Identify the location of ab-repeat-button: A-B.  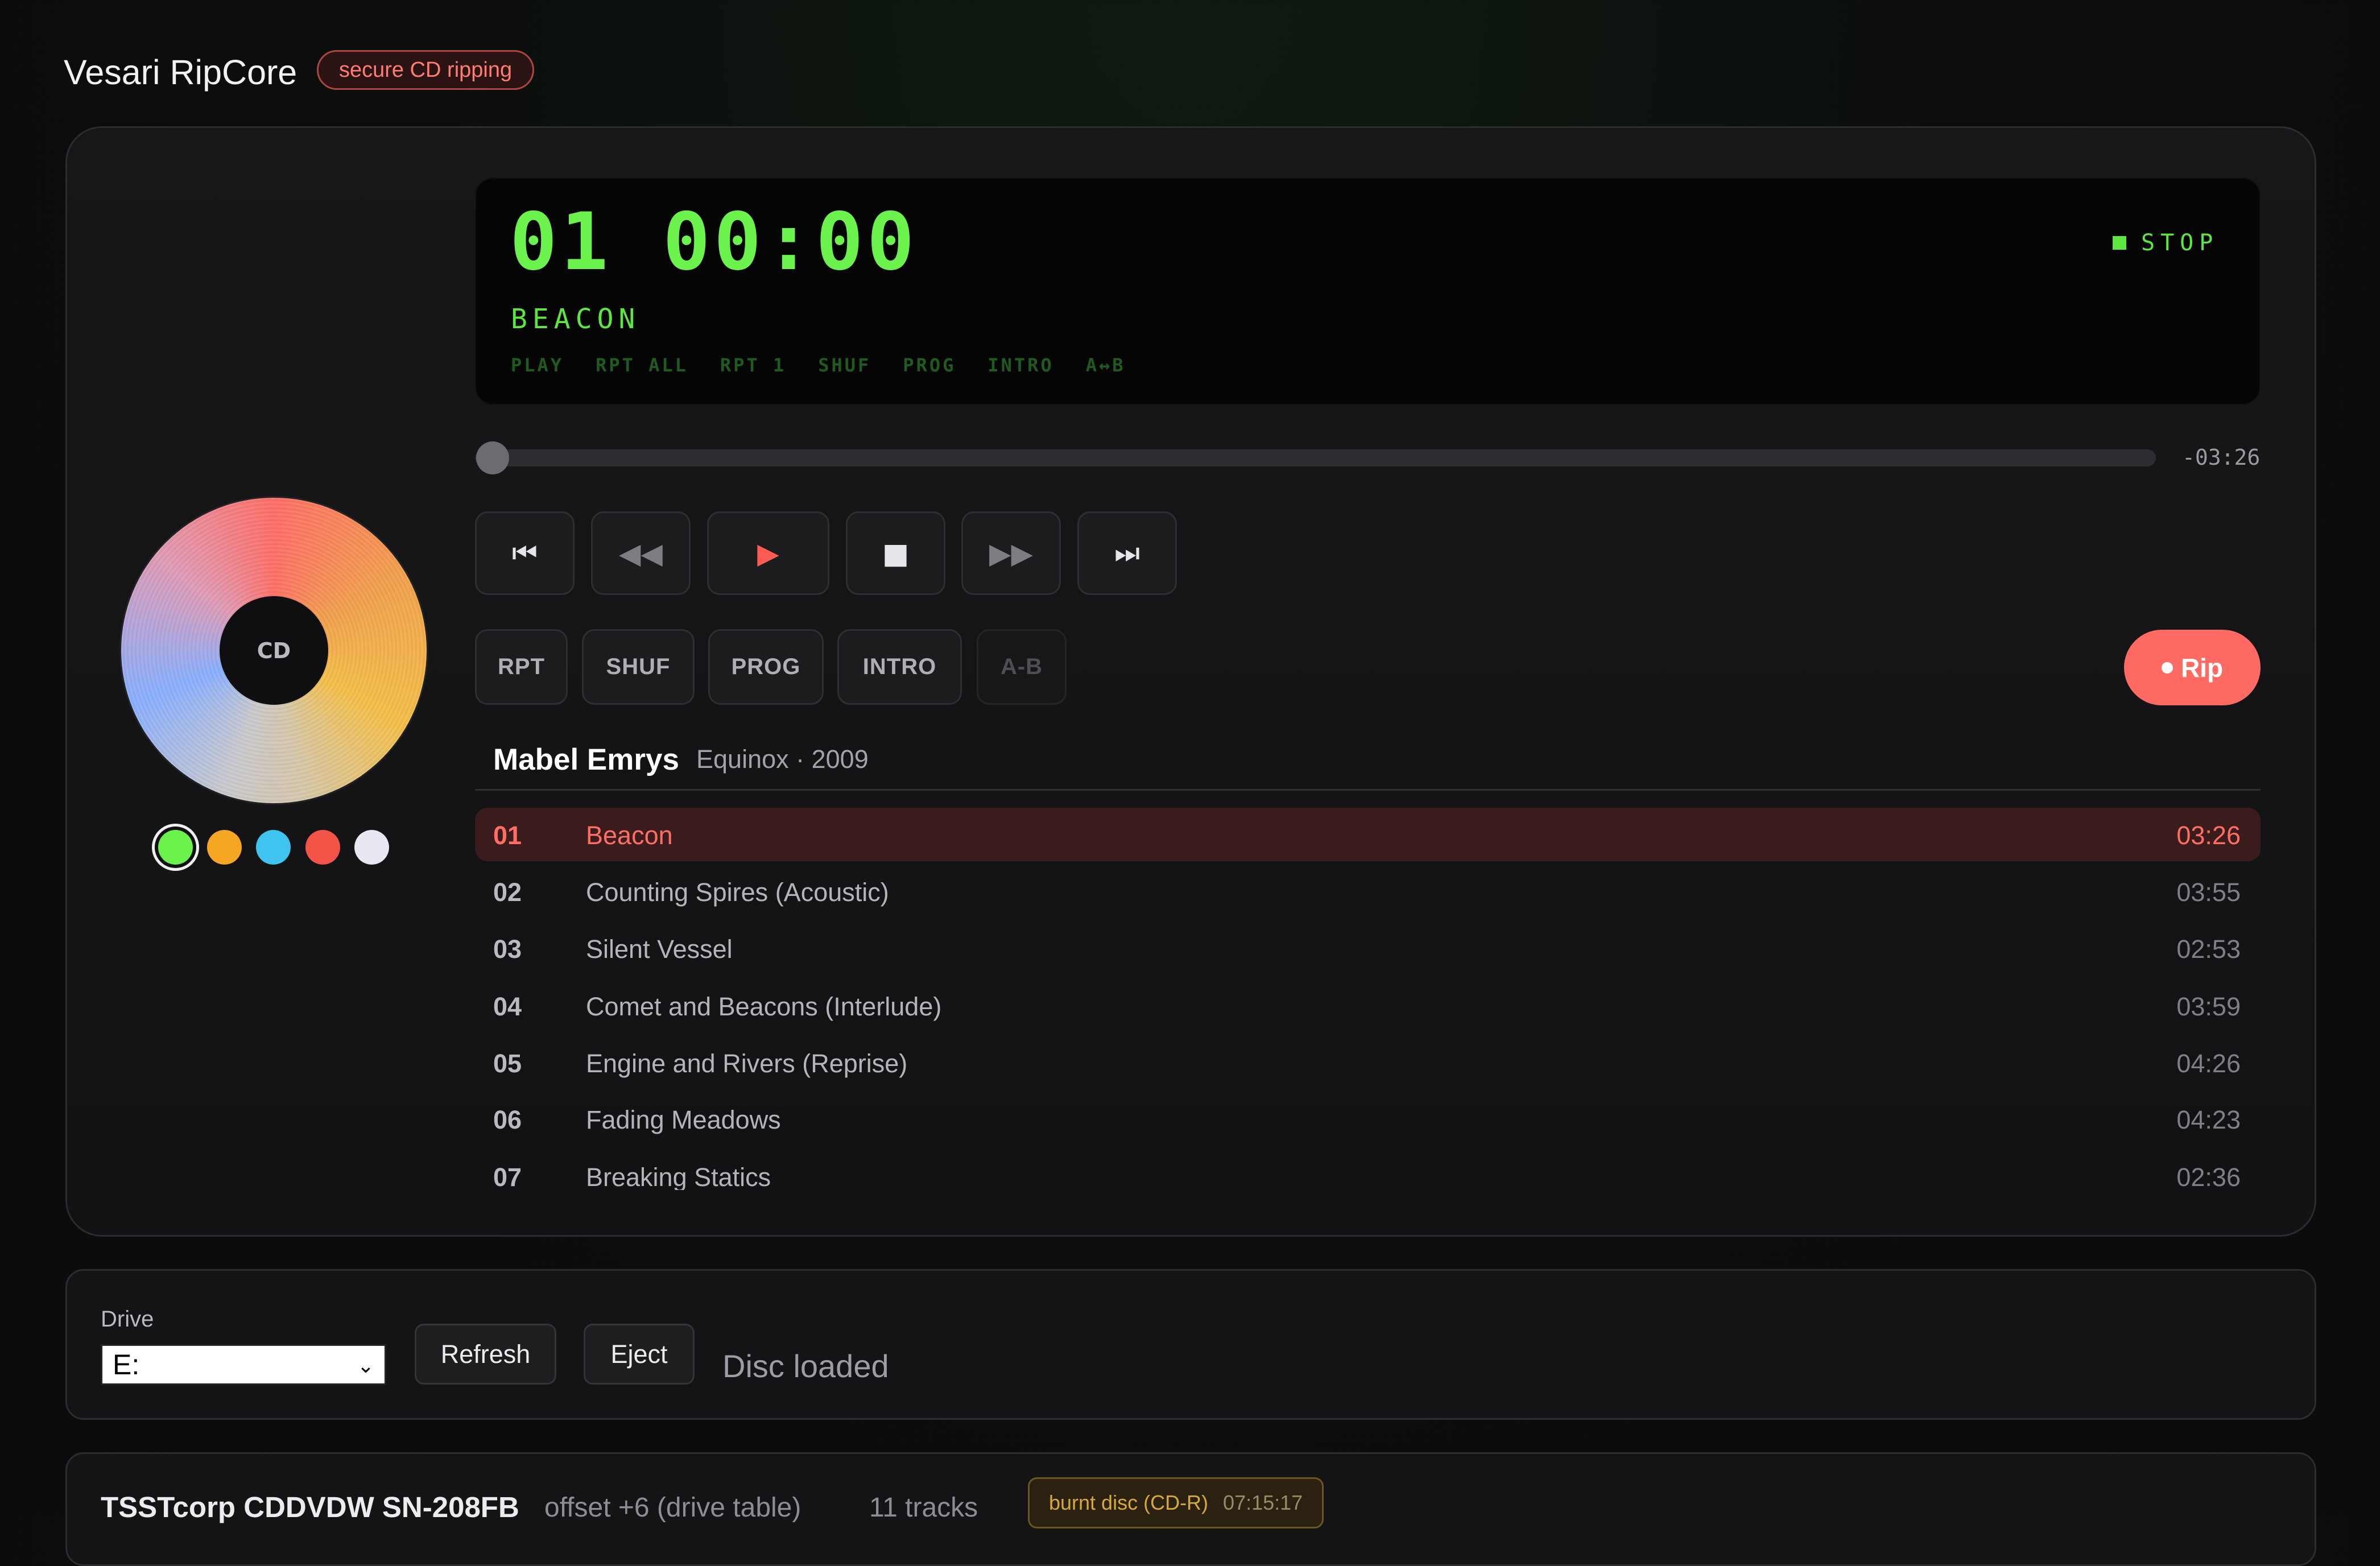
(1022, 667).